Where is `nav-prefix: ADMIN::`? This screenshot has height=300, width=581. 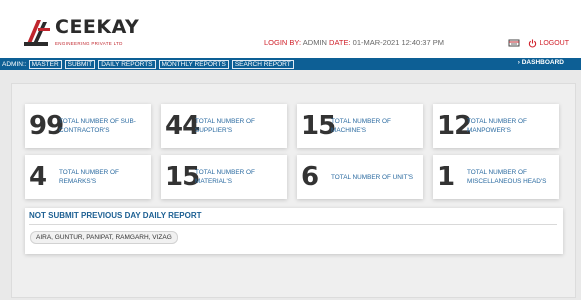 nav-prefix: ADMIN:: is located at coordinates (14, 64).